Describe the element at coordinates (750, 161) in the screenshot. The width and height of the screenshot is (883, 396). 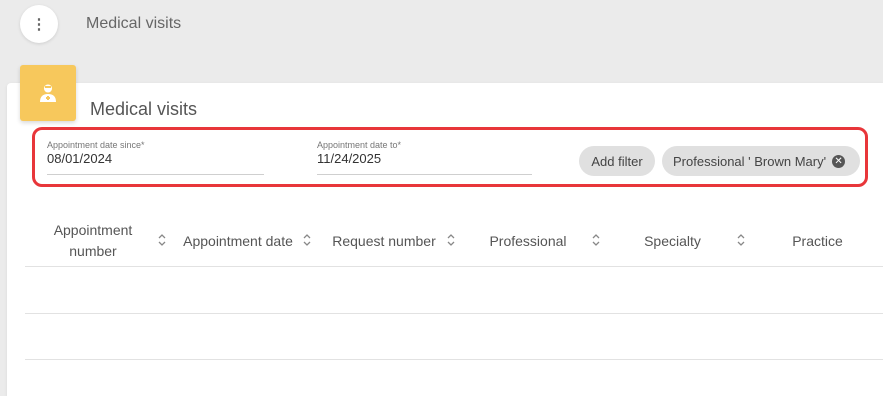
I see `filter-chip-label: Professional ' Brown Mary'` at that location.